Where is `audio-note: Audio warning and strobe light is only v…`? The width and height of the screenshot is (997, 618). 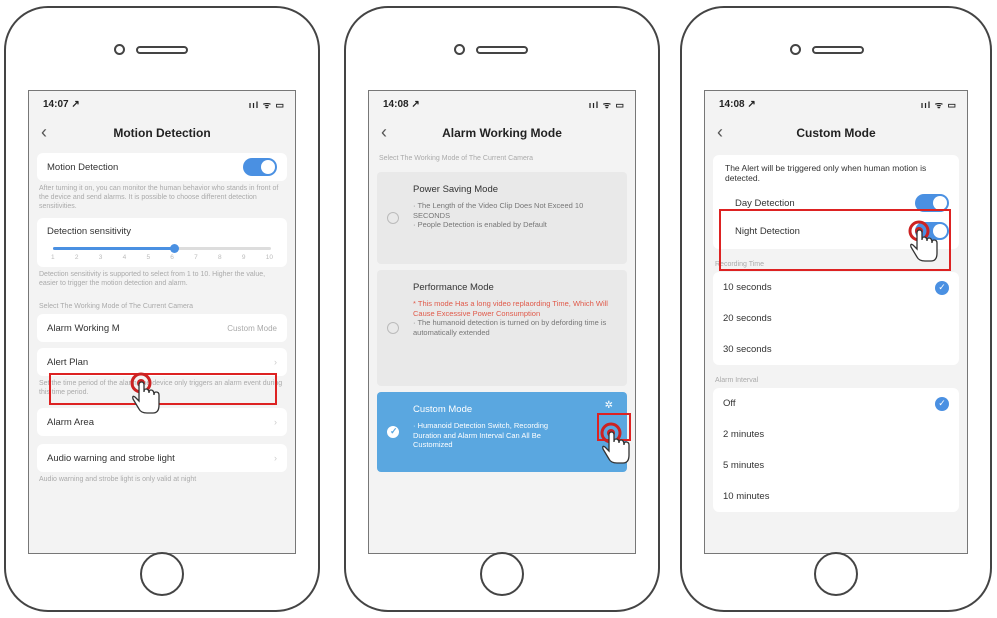 audio-note: Audio warning and strobe light is only v… is located at coordinates (118, 479).